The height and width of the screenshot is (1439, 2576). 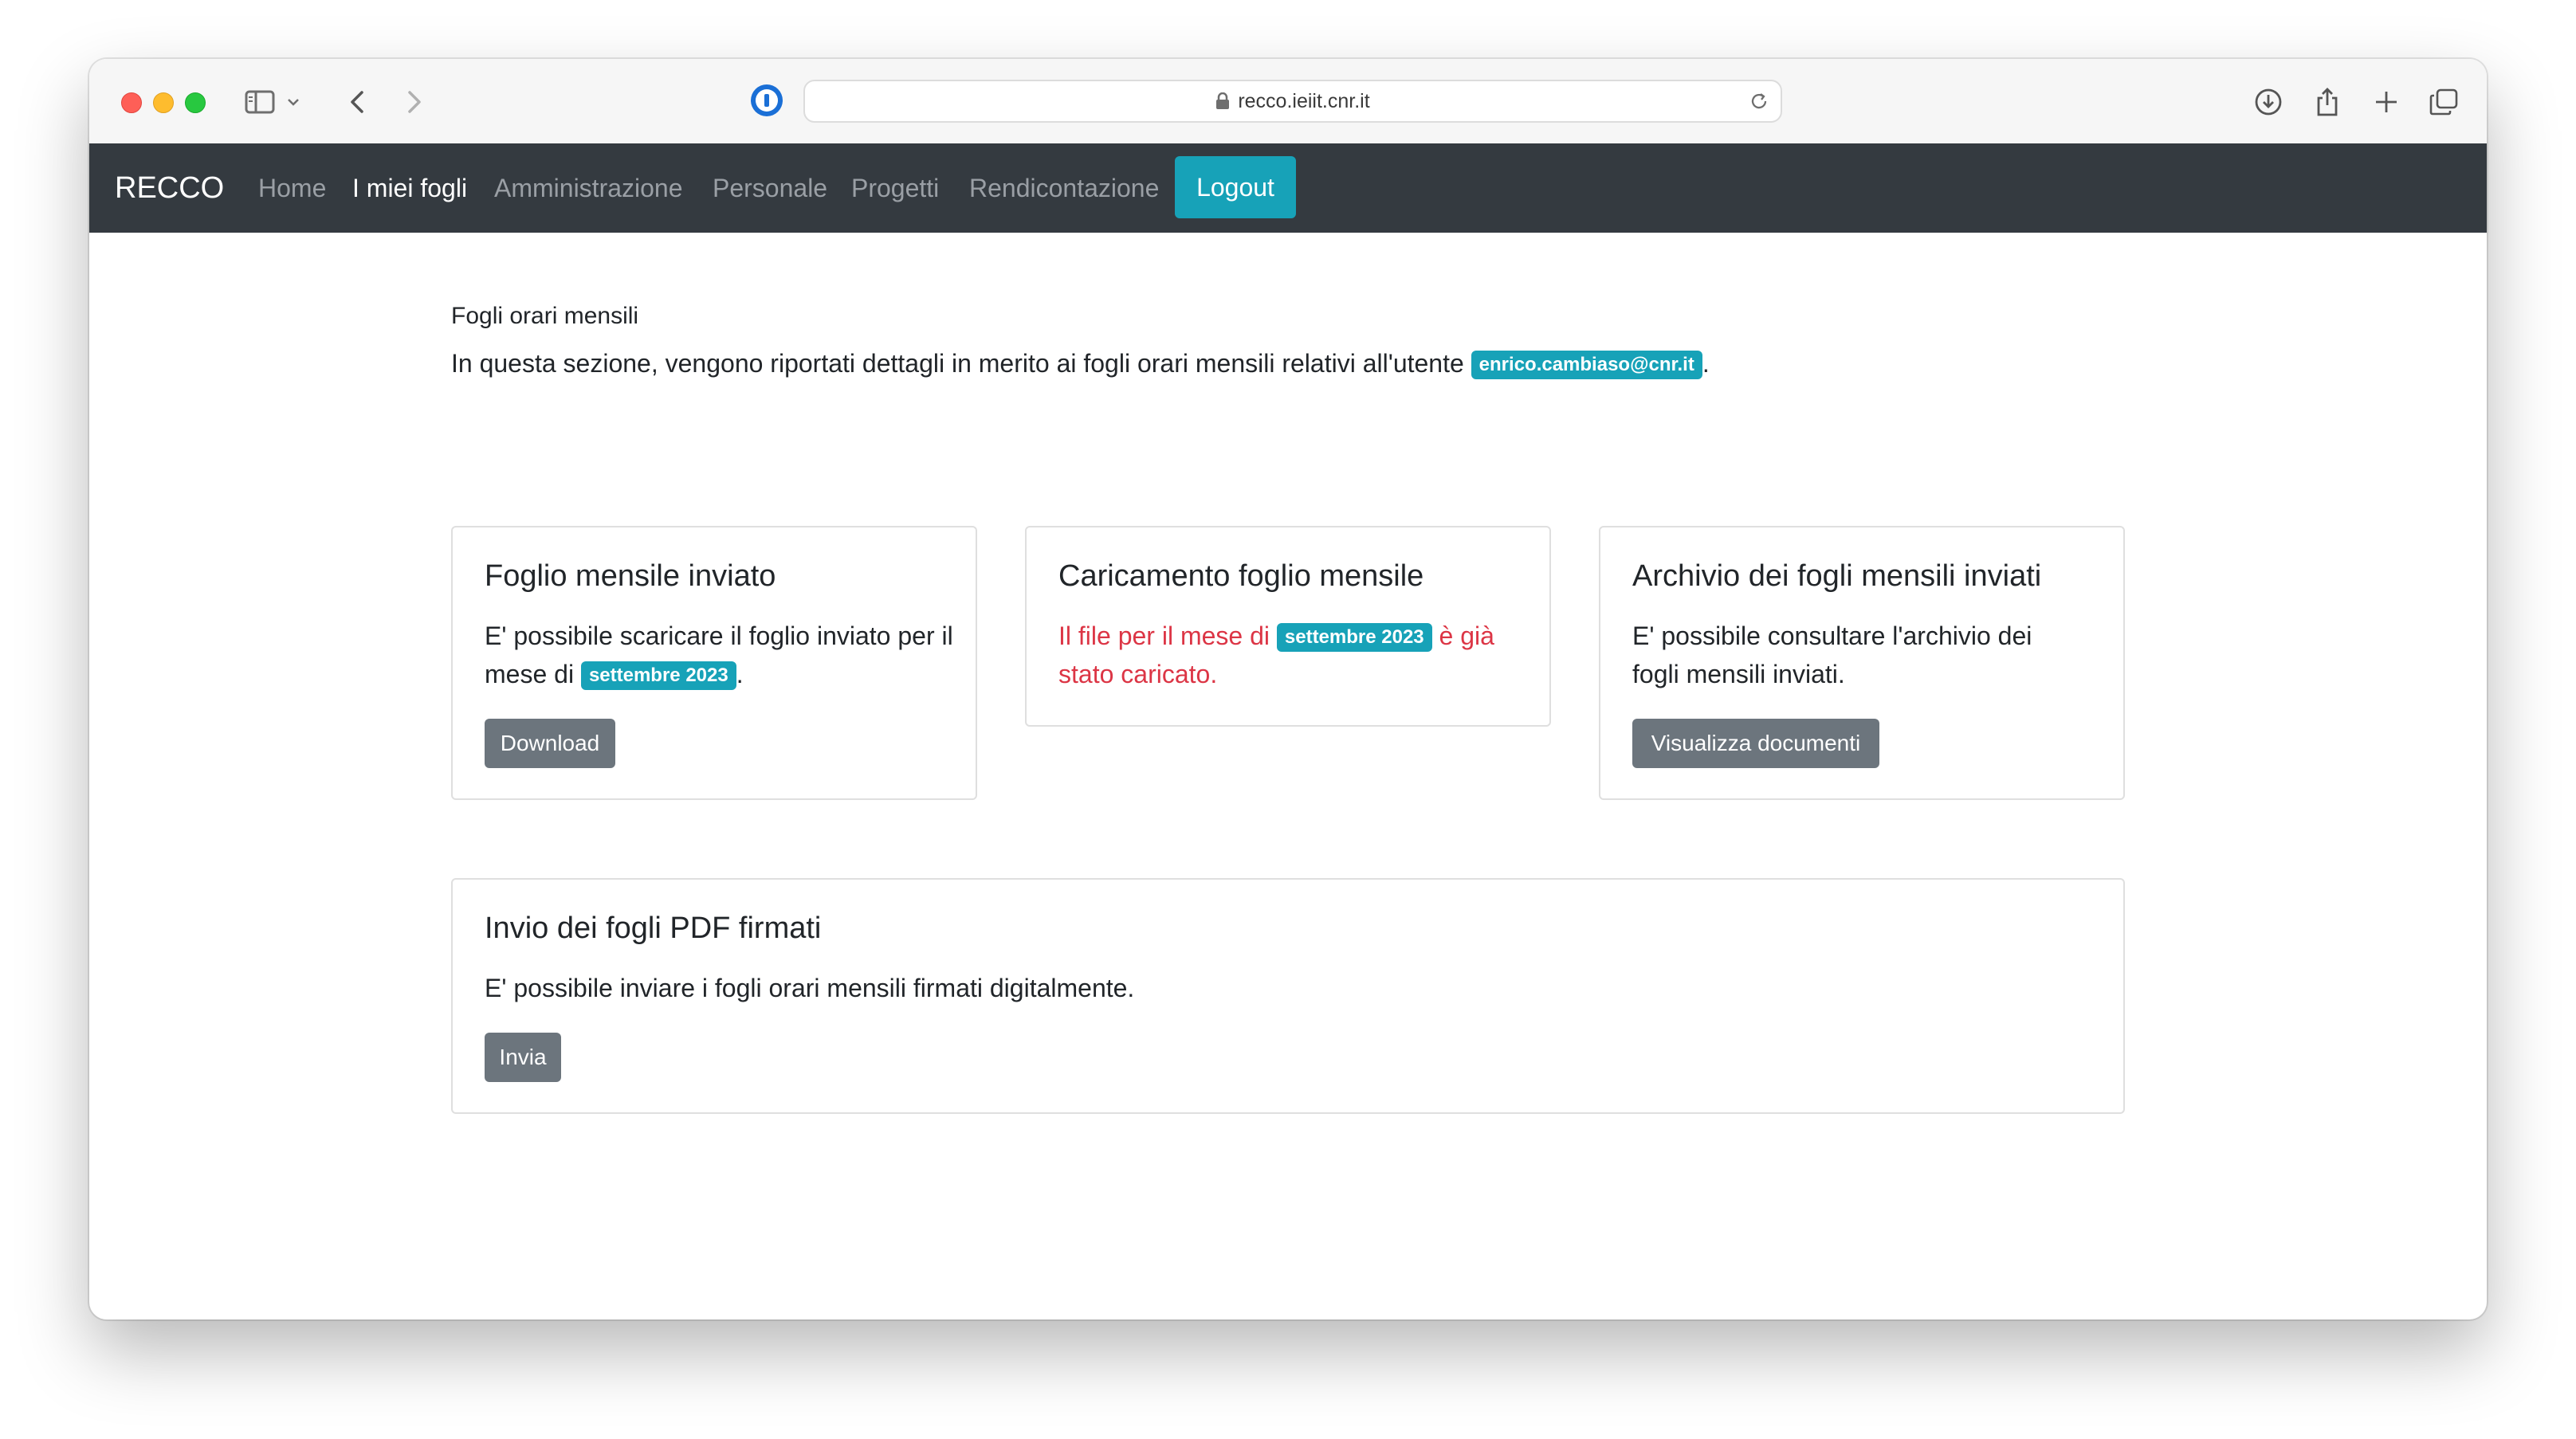 I want to click on card-title: Foglio mensile inviato, so click(x=630, y=576).